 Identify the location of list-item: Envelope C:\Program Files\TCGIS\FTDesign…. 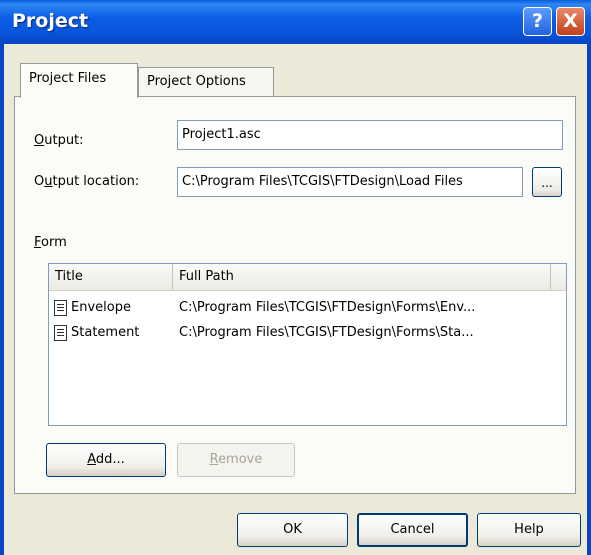
(307, 308).